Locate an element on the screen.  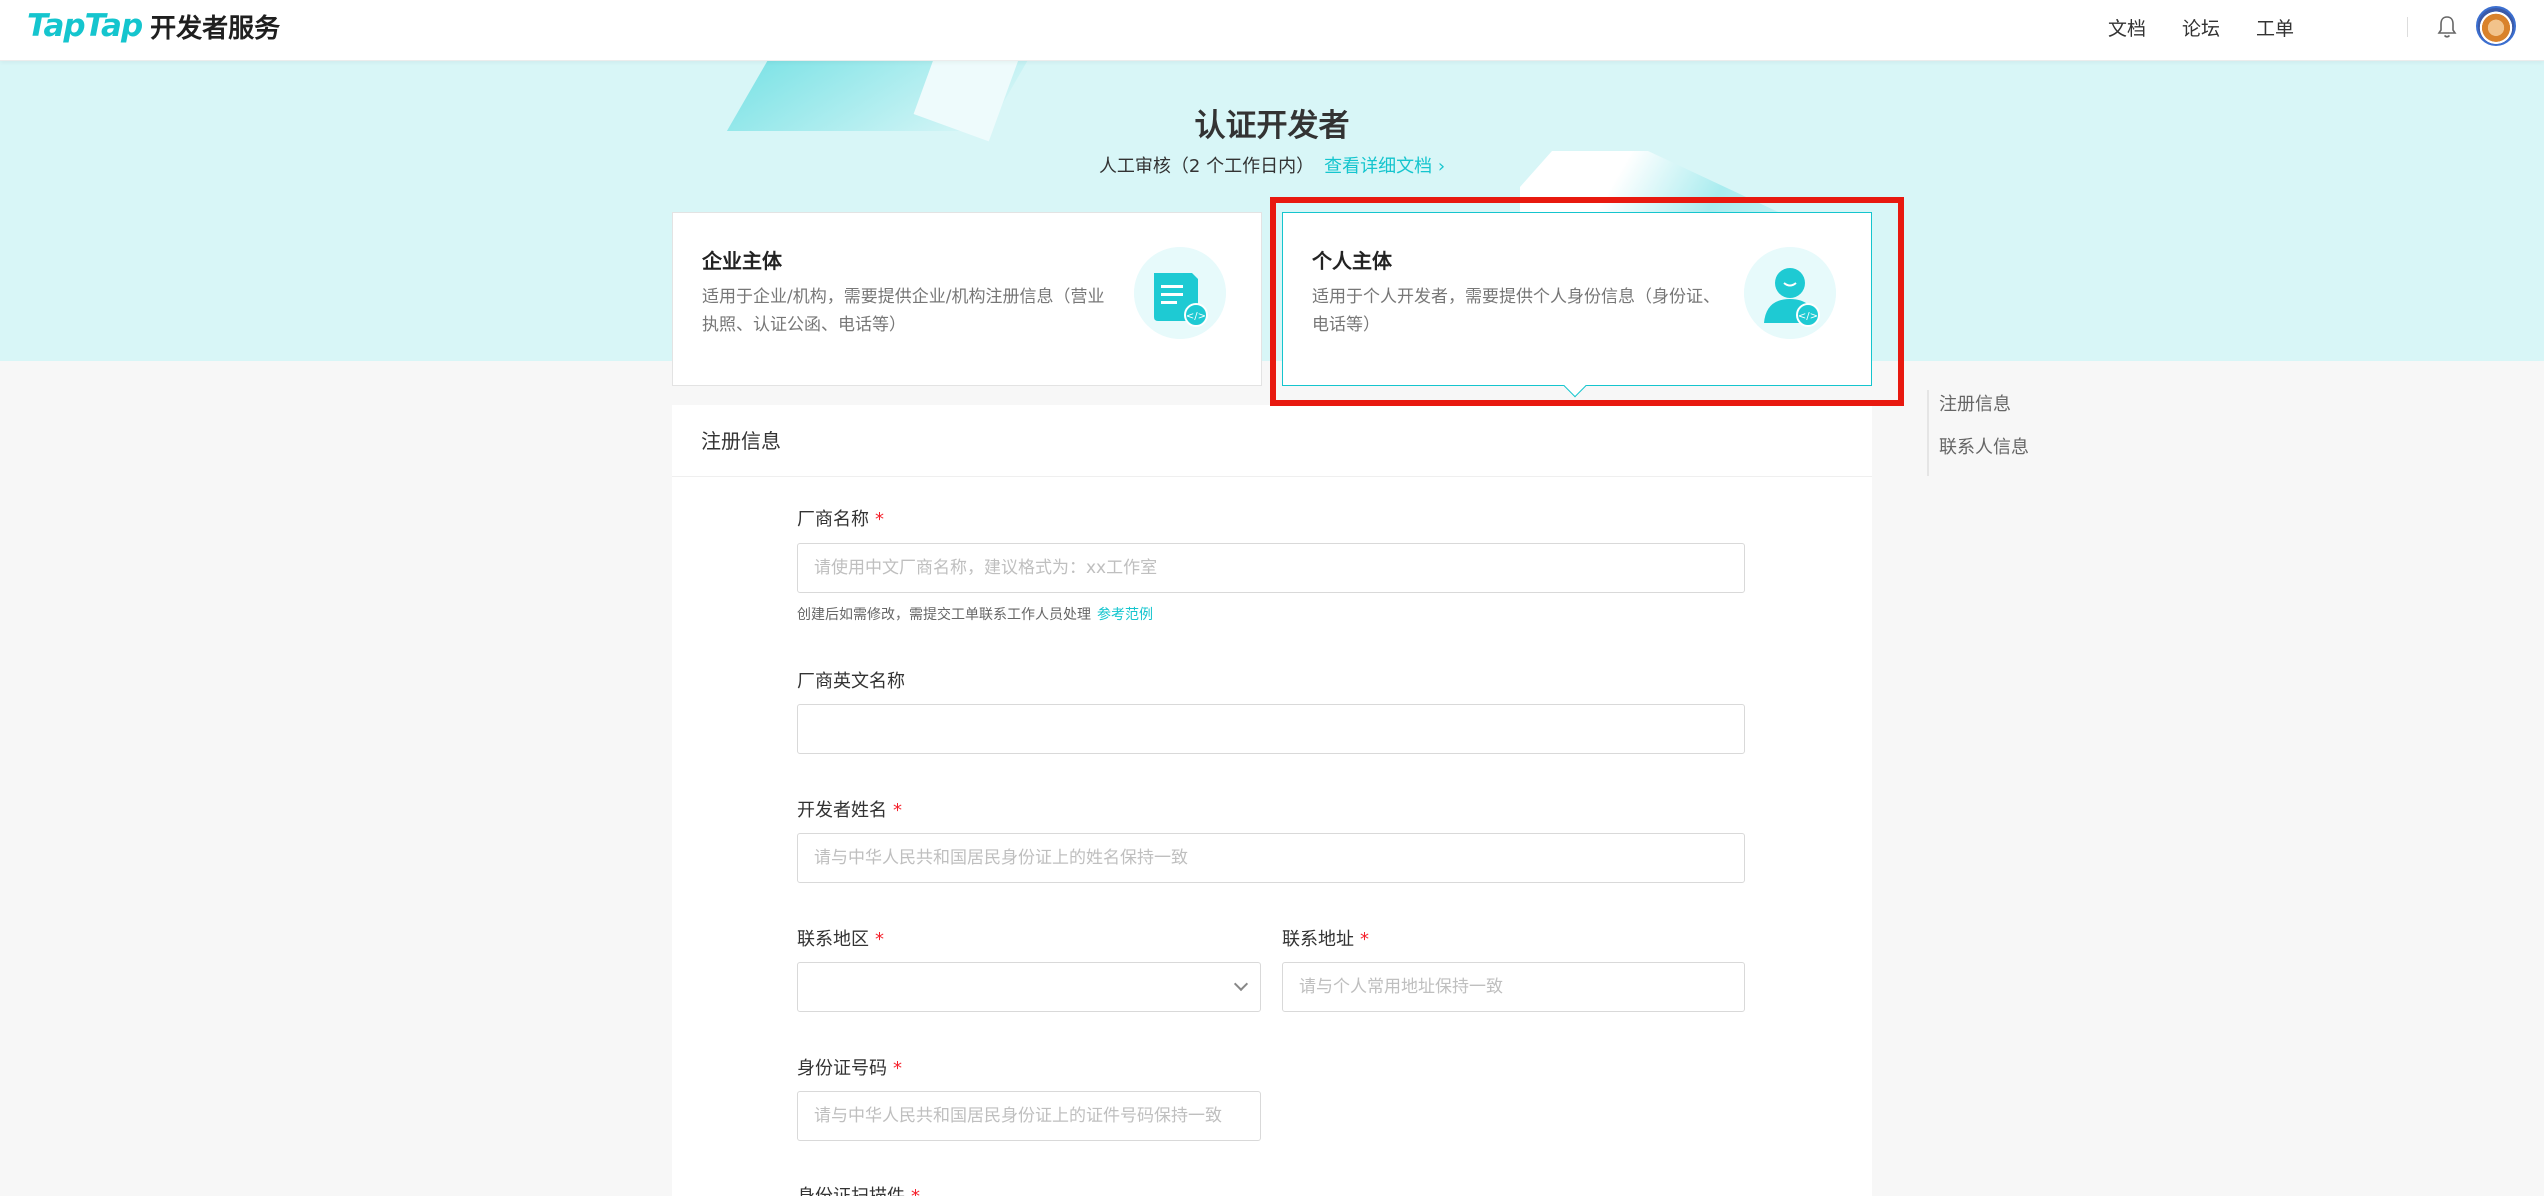
label-text: 身份证扫描件 is located at coordinates (851, 1191).